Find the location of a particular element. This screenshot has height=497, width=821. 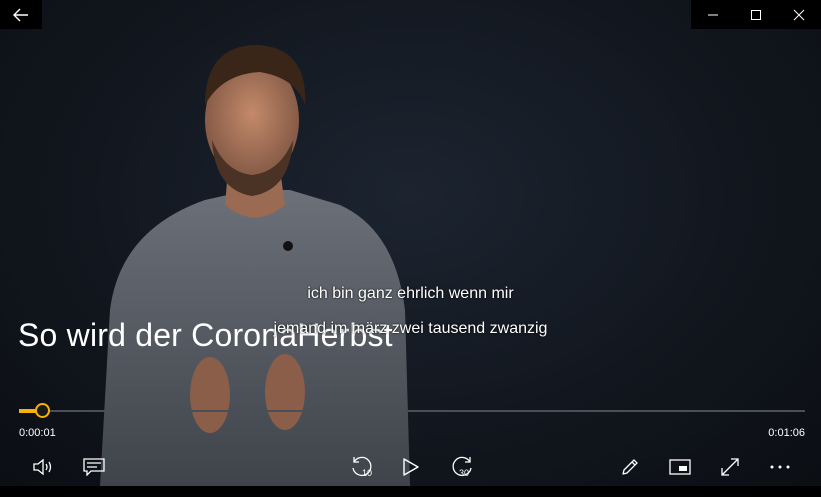

title-bar is located at coordinates (410, 14).